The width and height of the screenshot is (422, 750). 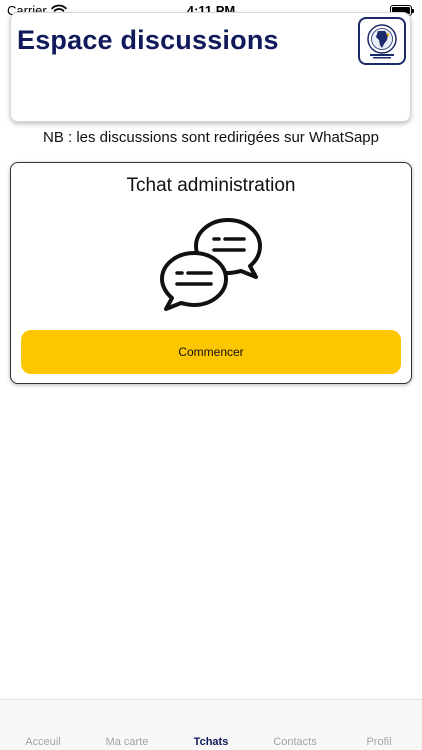 What do you see at coordinates (211, 724) in the screenshot?
I see `tab-bar: Acceuil Ma carte Tchats Contacts Profil` at bounding box center [211, 724].